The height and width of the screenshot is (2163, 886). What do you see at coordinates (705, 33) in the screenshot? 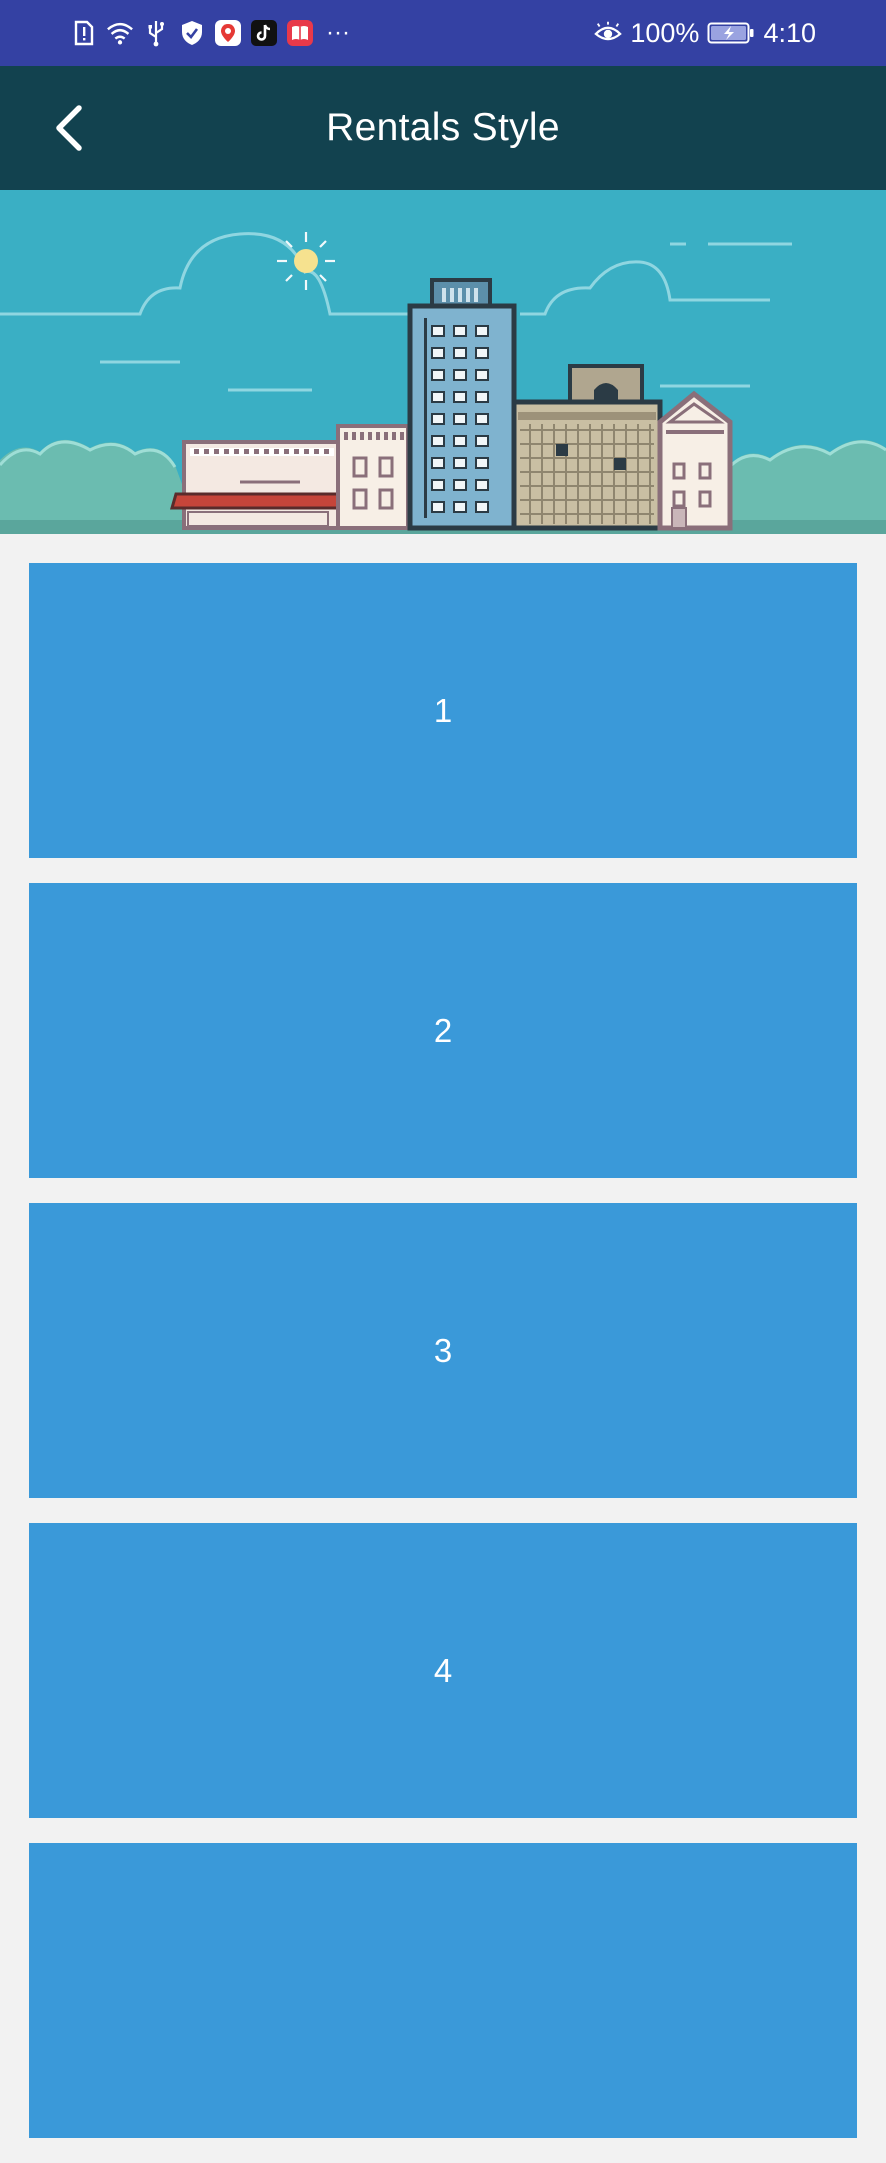
I see `status-right: 100% 4:10` at bounding box center [705, 33].